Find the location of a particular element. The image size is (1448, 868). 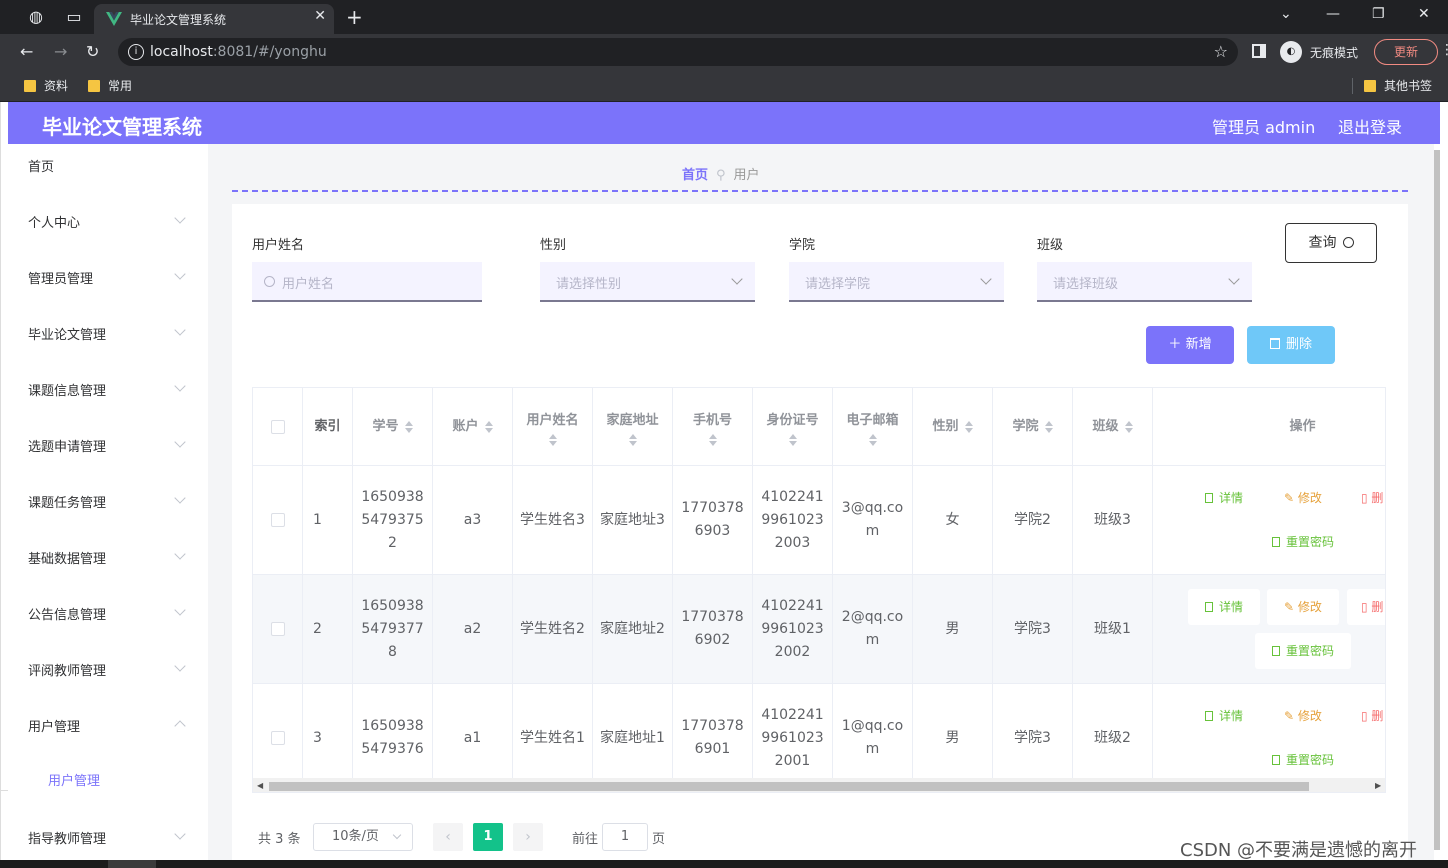

header-idcard: 身份证号 is located at coordinates (793, 427).